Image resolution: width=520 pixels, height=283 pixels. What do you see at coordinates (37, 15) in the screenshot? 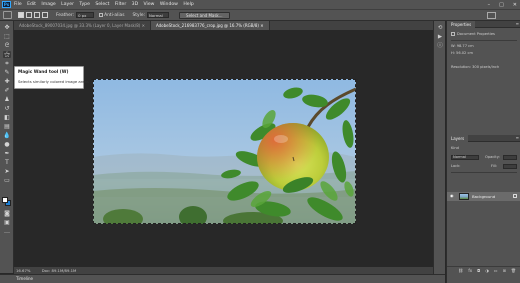
I see `subtract-from-selection-icon` at bounding box center [37, 15].